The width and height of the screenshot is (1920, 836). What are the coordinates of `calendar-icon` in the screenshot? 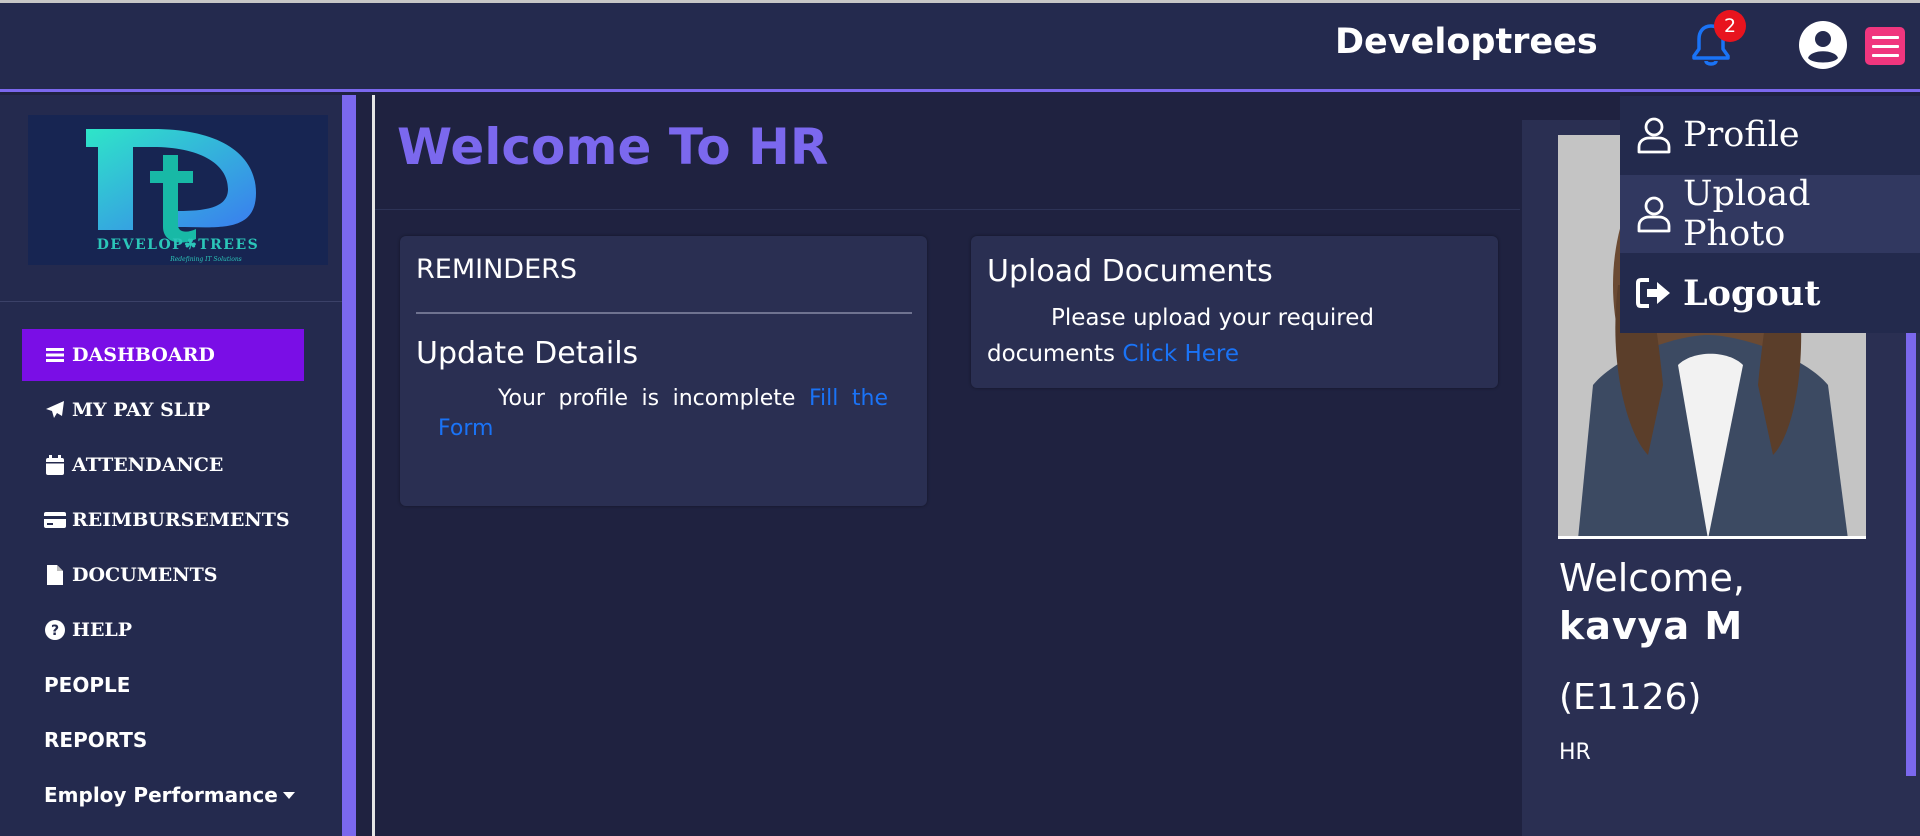 It's located at (55, 465).